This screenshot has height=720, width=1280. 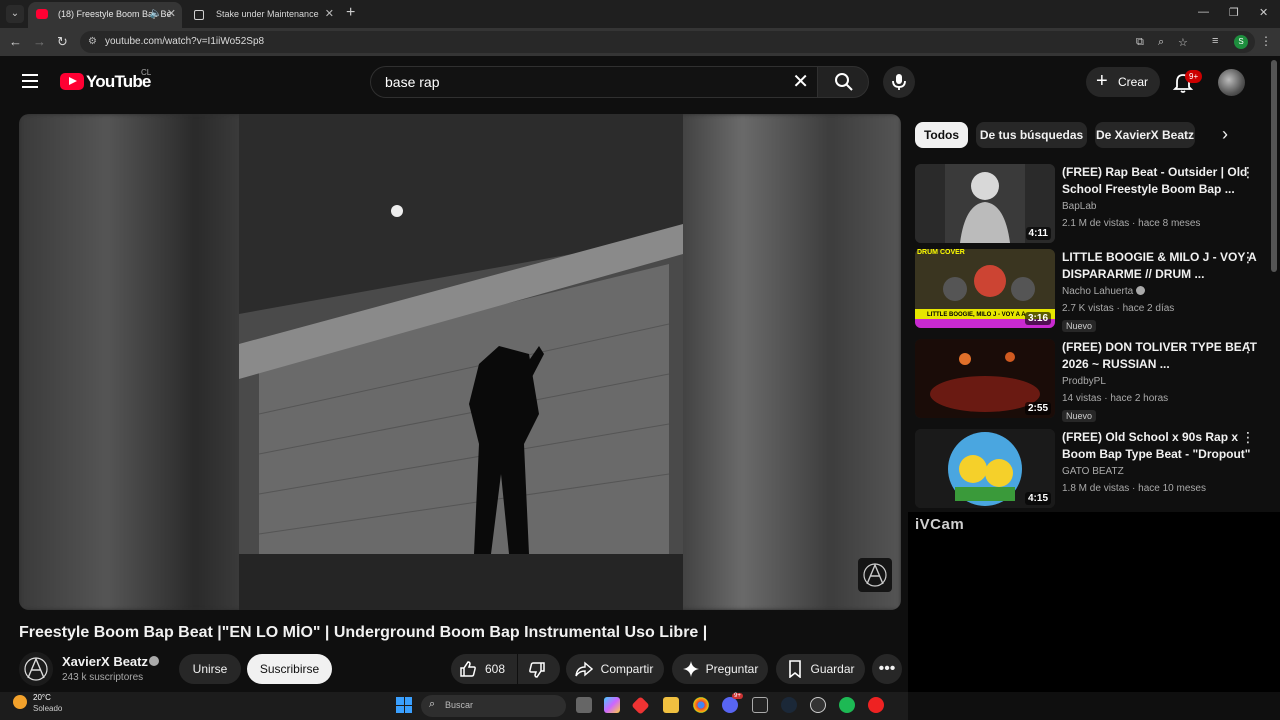 What do you see at coordinates (1097, 291) in the screenshot?
I see `channel-name: Nacho Lahuerta` at bounding box center [1097, 291].